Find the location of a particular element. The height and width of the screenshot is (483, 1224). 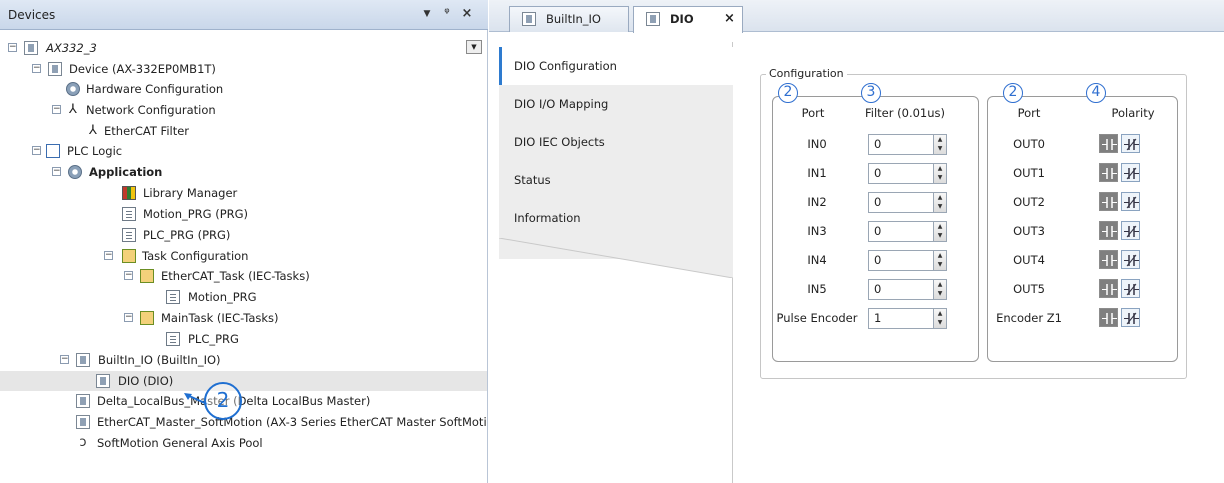

tree-label: Application is located at coordinates (126, 172).